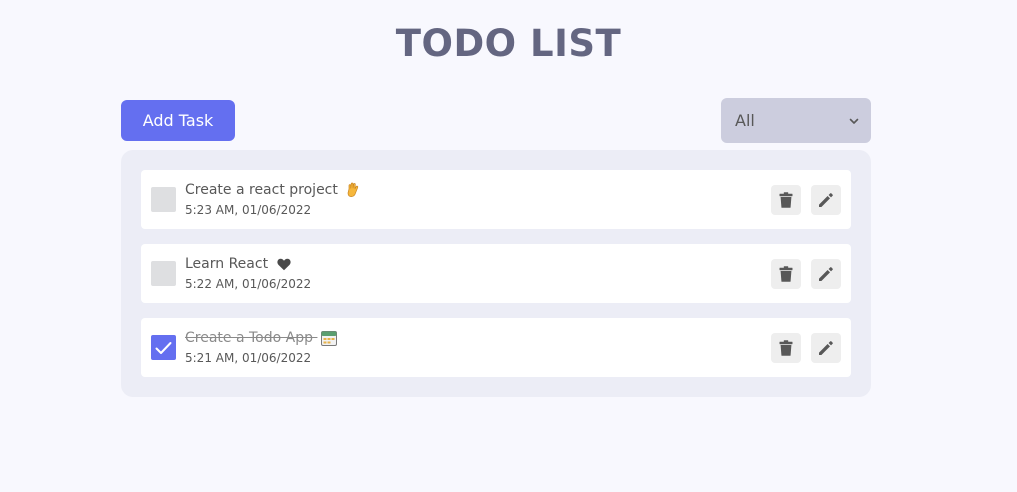 This screenshot has height=492, width=1017. I want to click on todo-title-row: Create a Todo App, so click(261, 338).